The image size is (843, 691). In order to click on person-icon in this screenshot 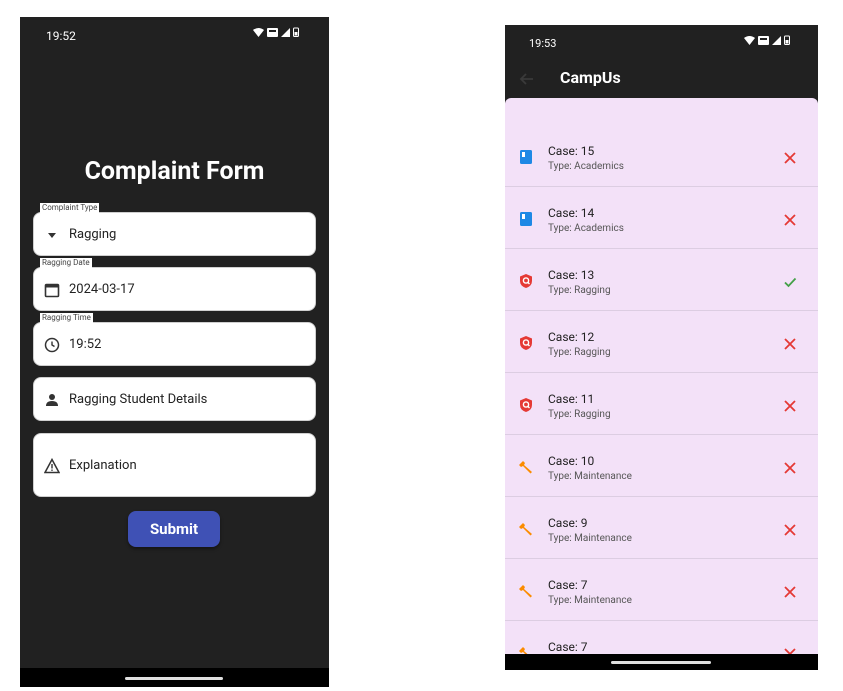, I will do `click(52, 400)`.